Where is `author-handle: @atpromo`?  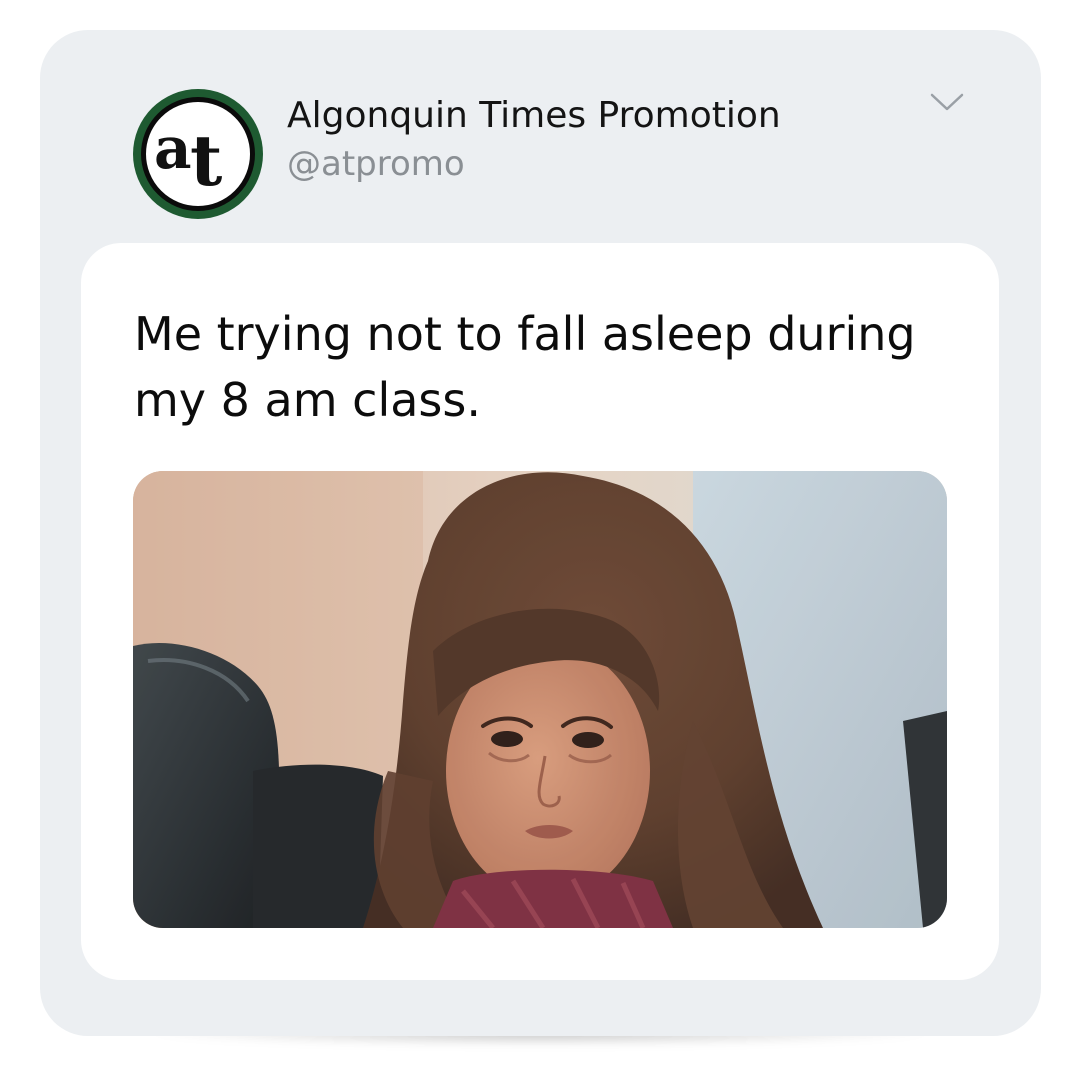
author-handle: @atpromo is located at coordinates (597, 164).